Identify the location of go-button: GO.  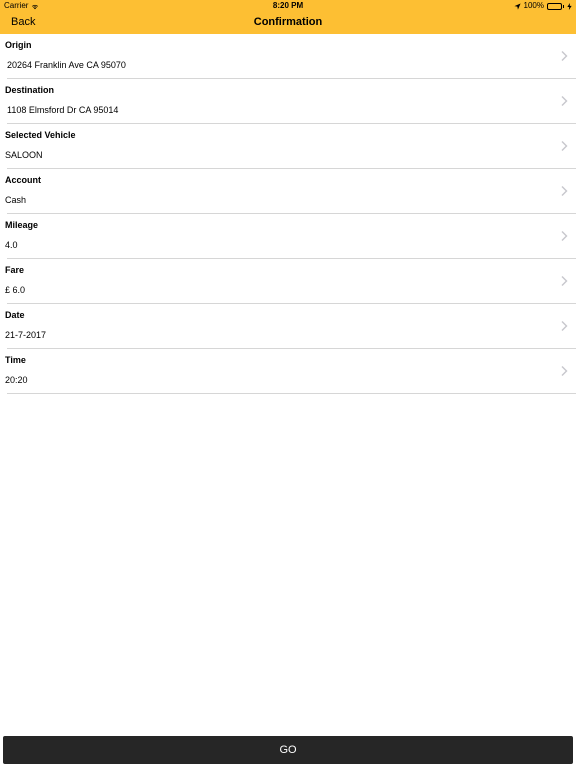
(288, 750).